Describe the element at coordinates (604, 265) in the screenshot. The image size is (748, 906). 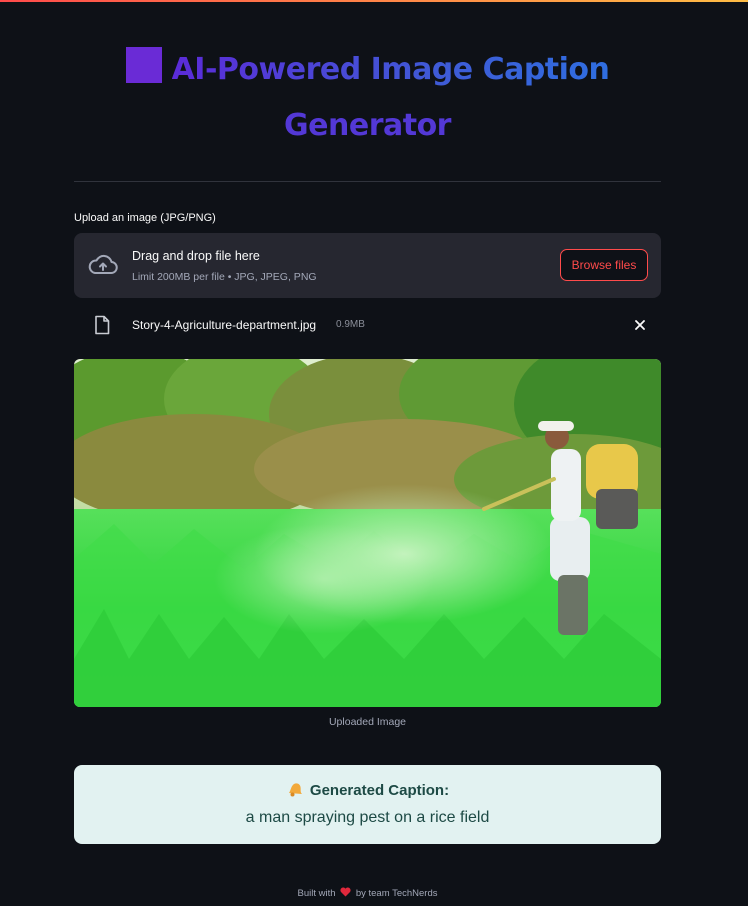
I see `browse-files-button: Browse files` at that location.